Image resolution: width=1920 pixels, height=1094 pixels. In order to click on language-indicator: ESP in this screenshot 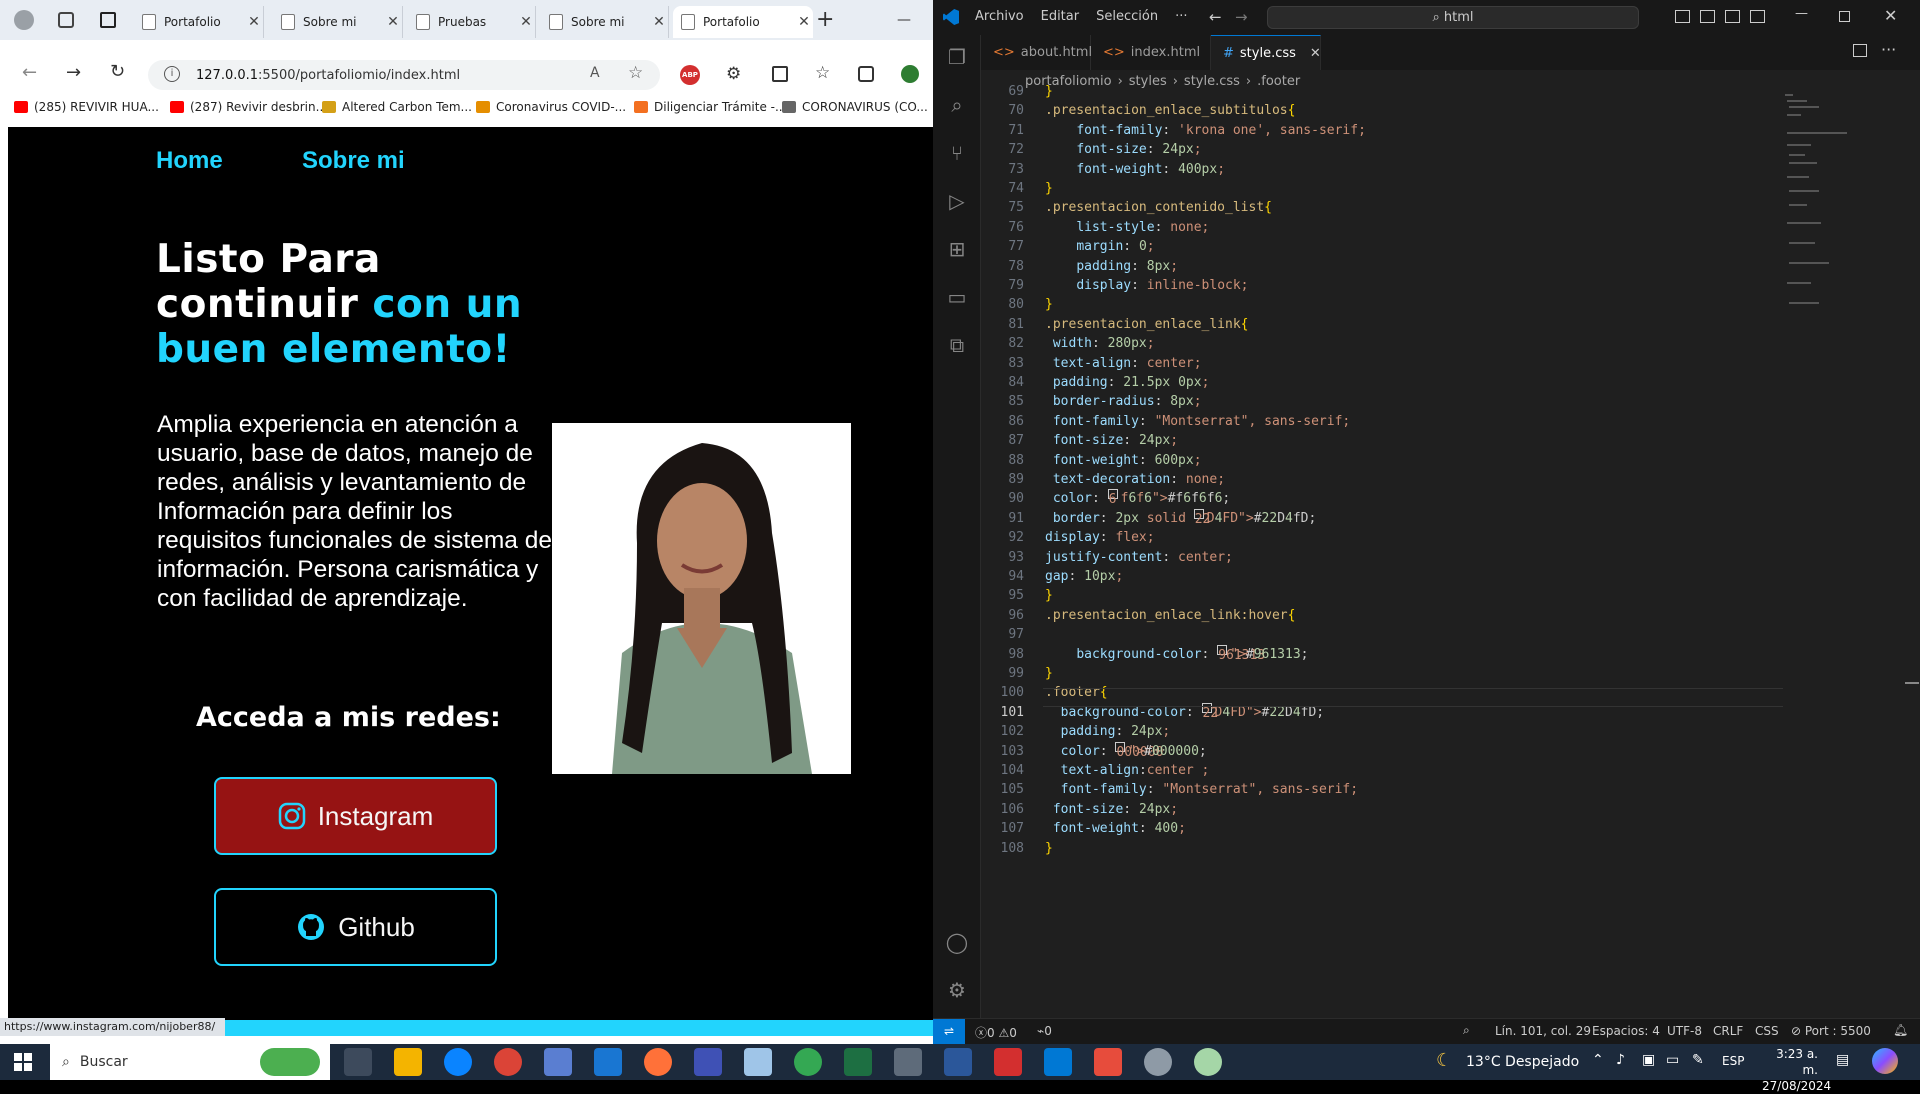, I will do `click(1733, 1061)`.